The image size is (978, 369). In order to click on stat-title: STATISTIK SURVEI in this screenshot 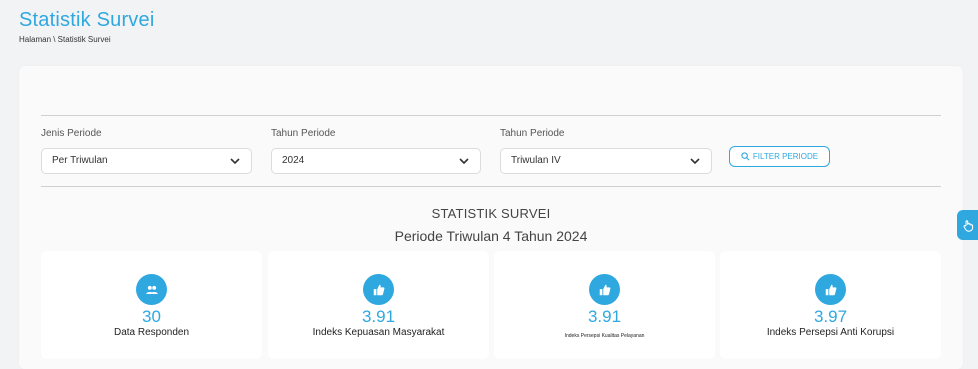, I will do `click(491, 213)`.